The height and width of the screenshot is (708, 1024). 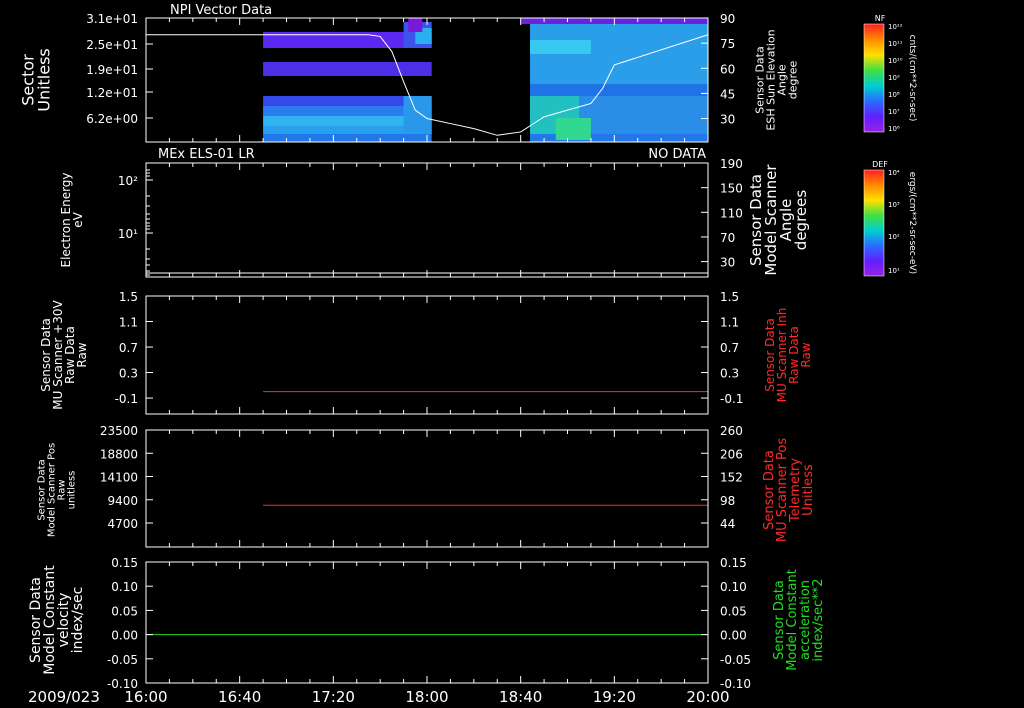 What do you see at coordinates (119, 478) in the screenshot?
I see `y-tick-label: 14100` at bounding box center [119, 478].